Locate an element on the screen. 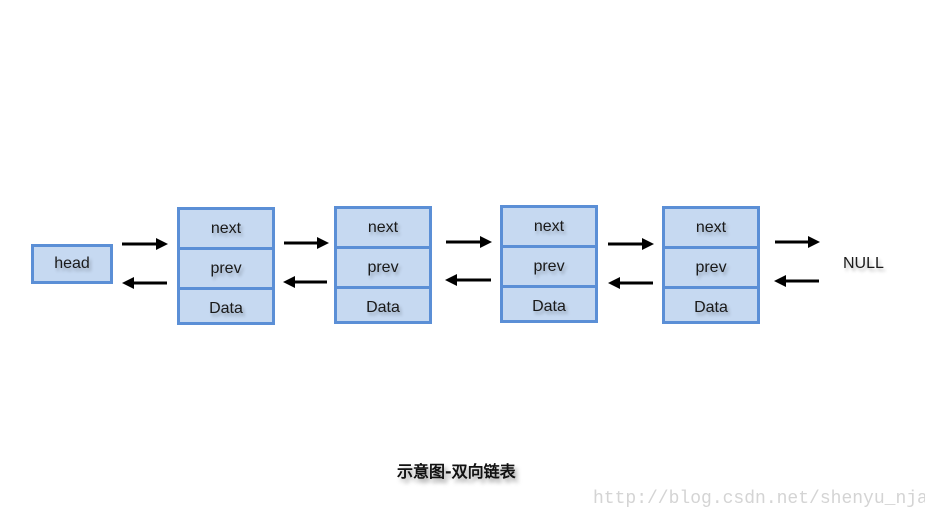 Image resolution: width=925 pixels, height=520 pixels. node-2-prev-field: prev is located at coordinates (383, 269).